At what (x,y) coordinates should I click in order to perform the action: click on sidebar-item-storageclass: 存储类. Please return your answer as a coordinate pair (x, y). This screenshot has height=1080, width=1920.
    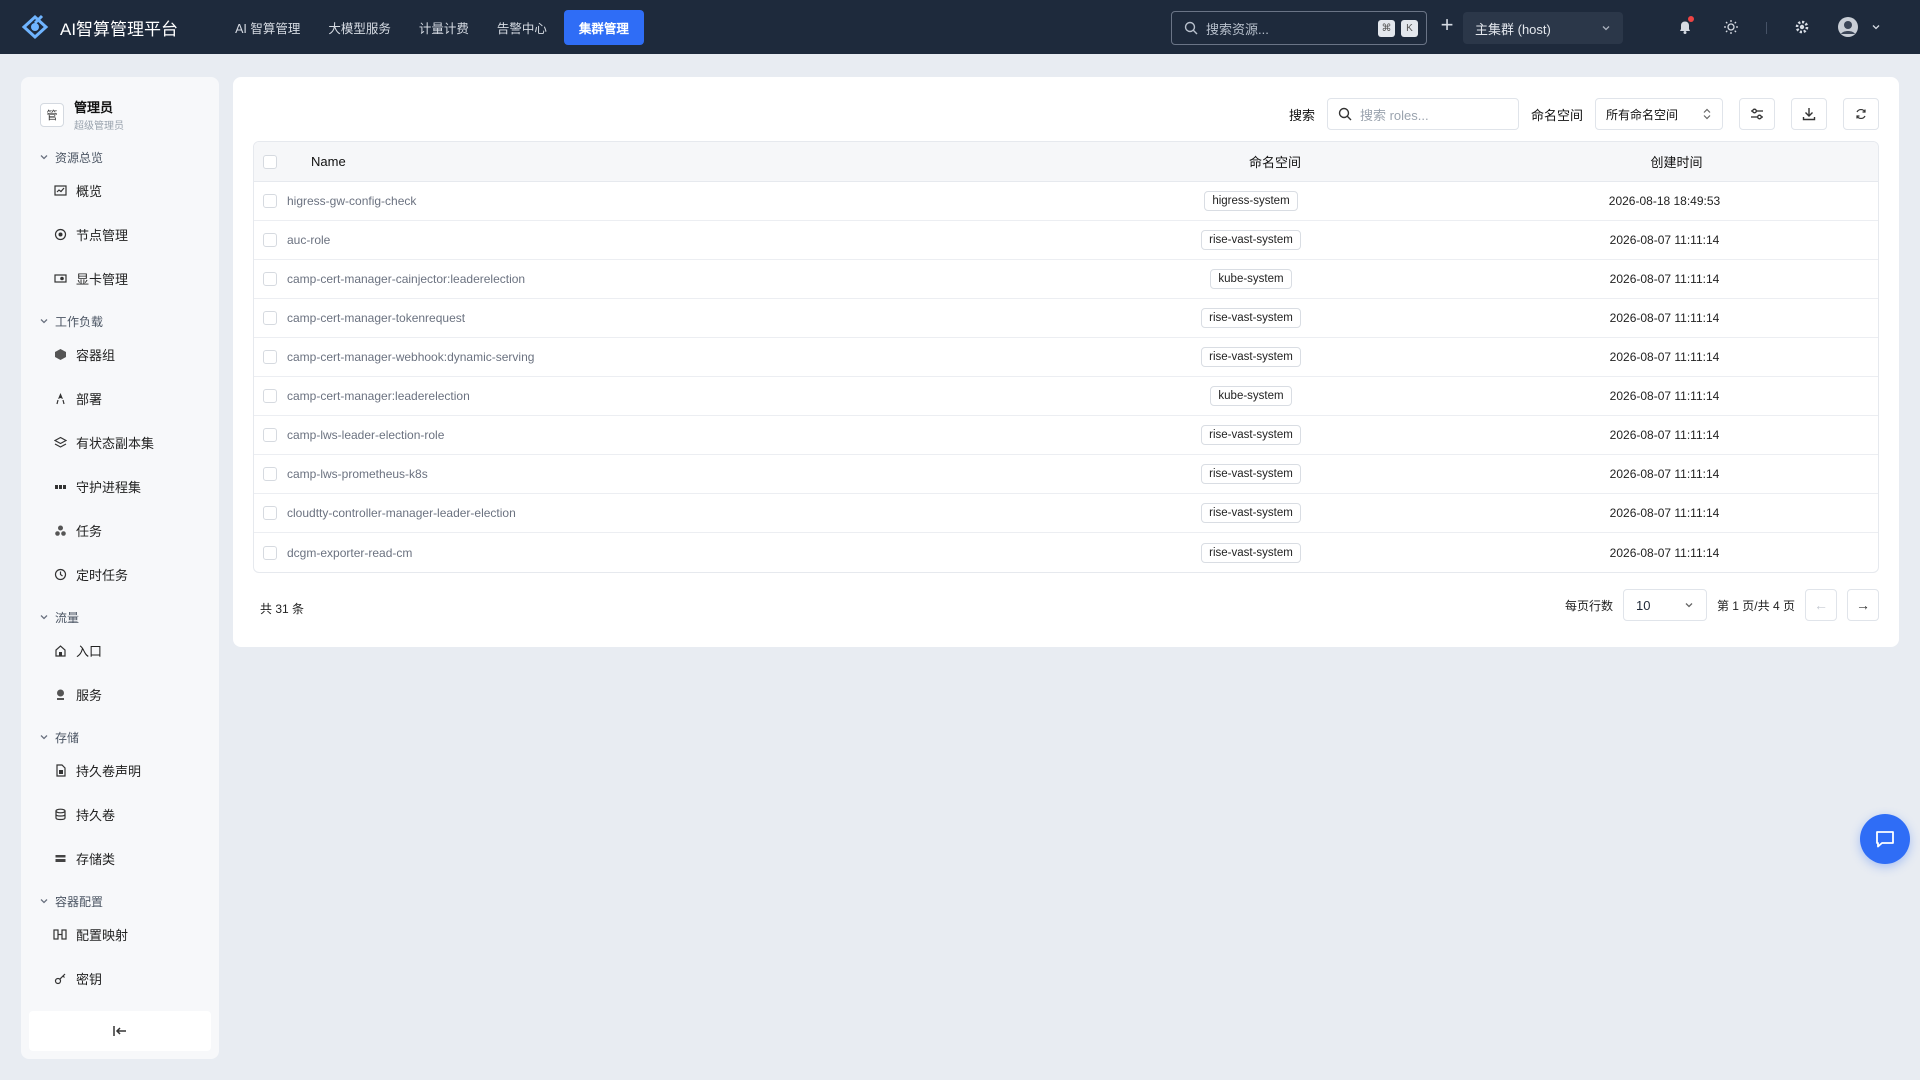
    Looking at the image, I should click on (120, 858).